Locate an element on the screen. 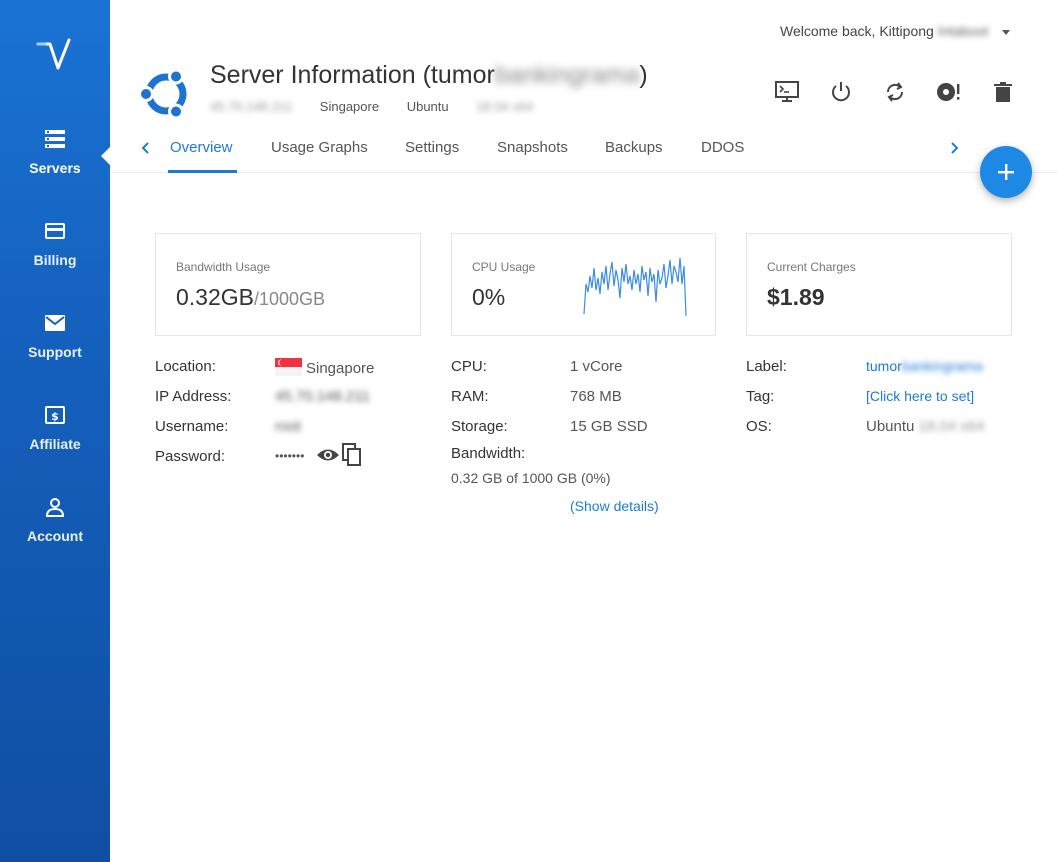 The width and height of the screenshot is (1057, 862). ip-address-value: 45.70.148.211 is located at coordinates (322, 396).